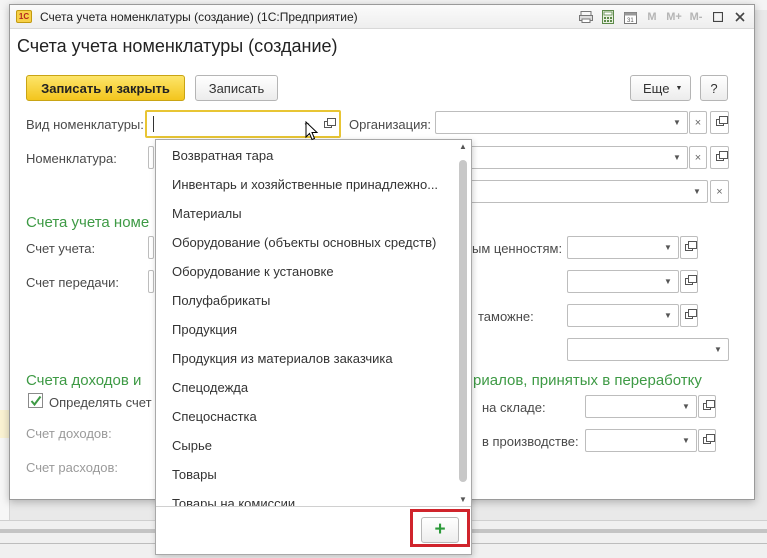 Image resolution: width=767 pixels, height=558 pixels. I want to click on mouse-cursor-icon, so click(312, 131).